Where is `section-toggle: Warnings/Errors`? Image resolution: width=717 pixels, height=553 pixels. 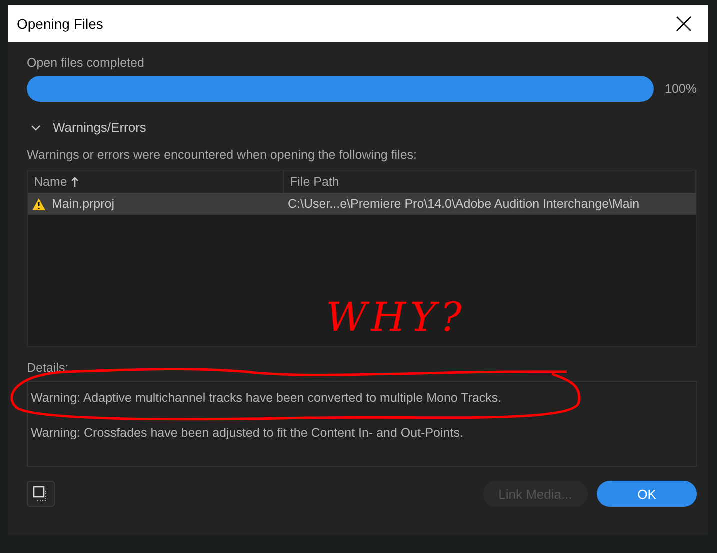 section-toggle: Warnings/Errors is located at coordinates (86, 127).